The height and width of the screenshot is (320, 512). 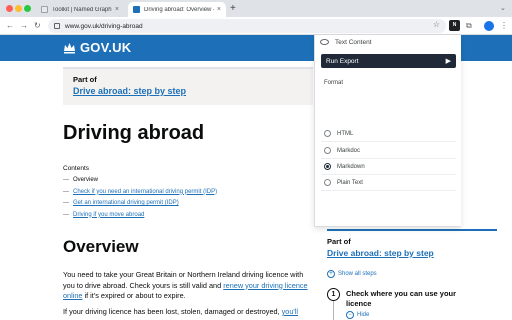 What do you see at coordinates (247, 26) in the screenshot?
I see `address-bar: www.gov.uk/driving-abroad ☆` at bounding box center [247, 26].